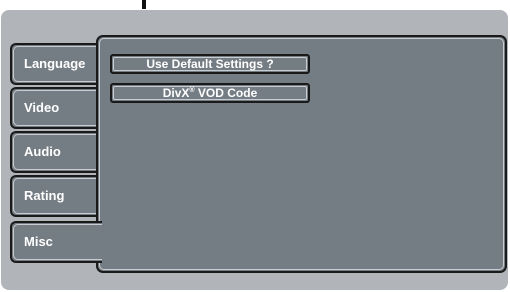 This screenshot has width=510, height=292. Describe the element at coordinates (42, 151) in the screenshot. I see `tab-audio-label: Audio` at that location.